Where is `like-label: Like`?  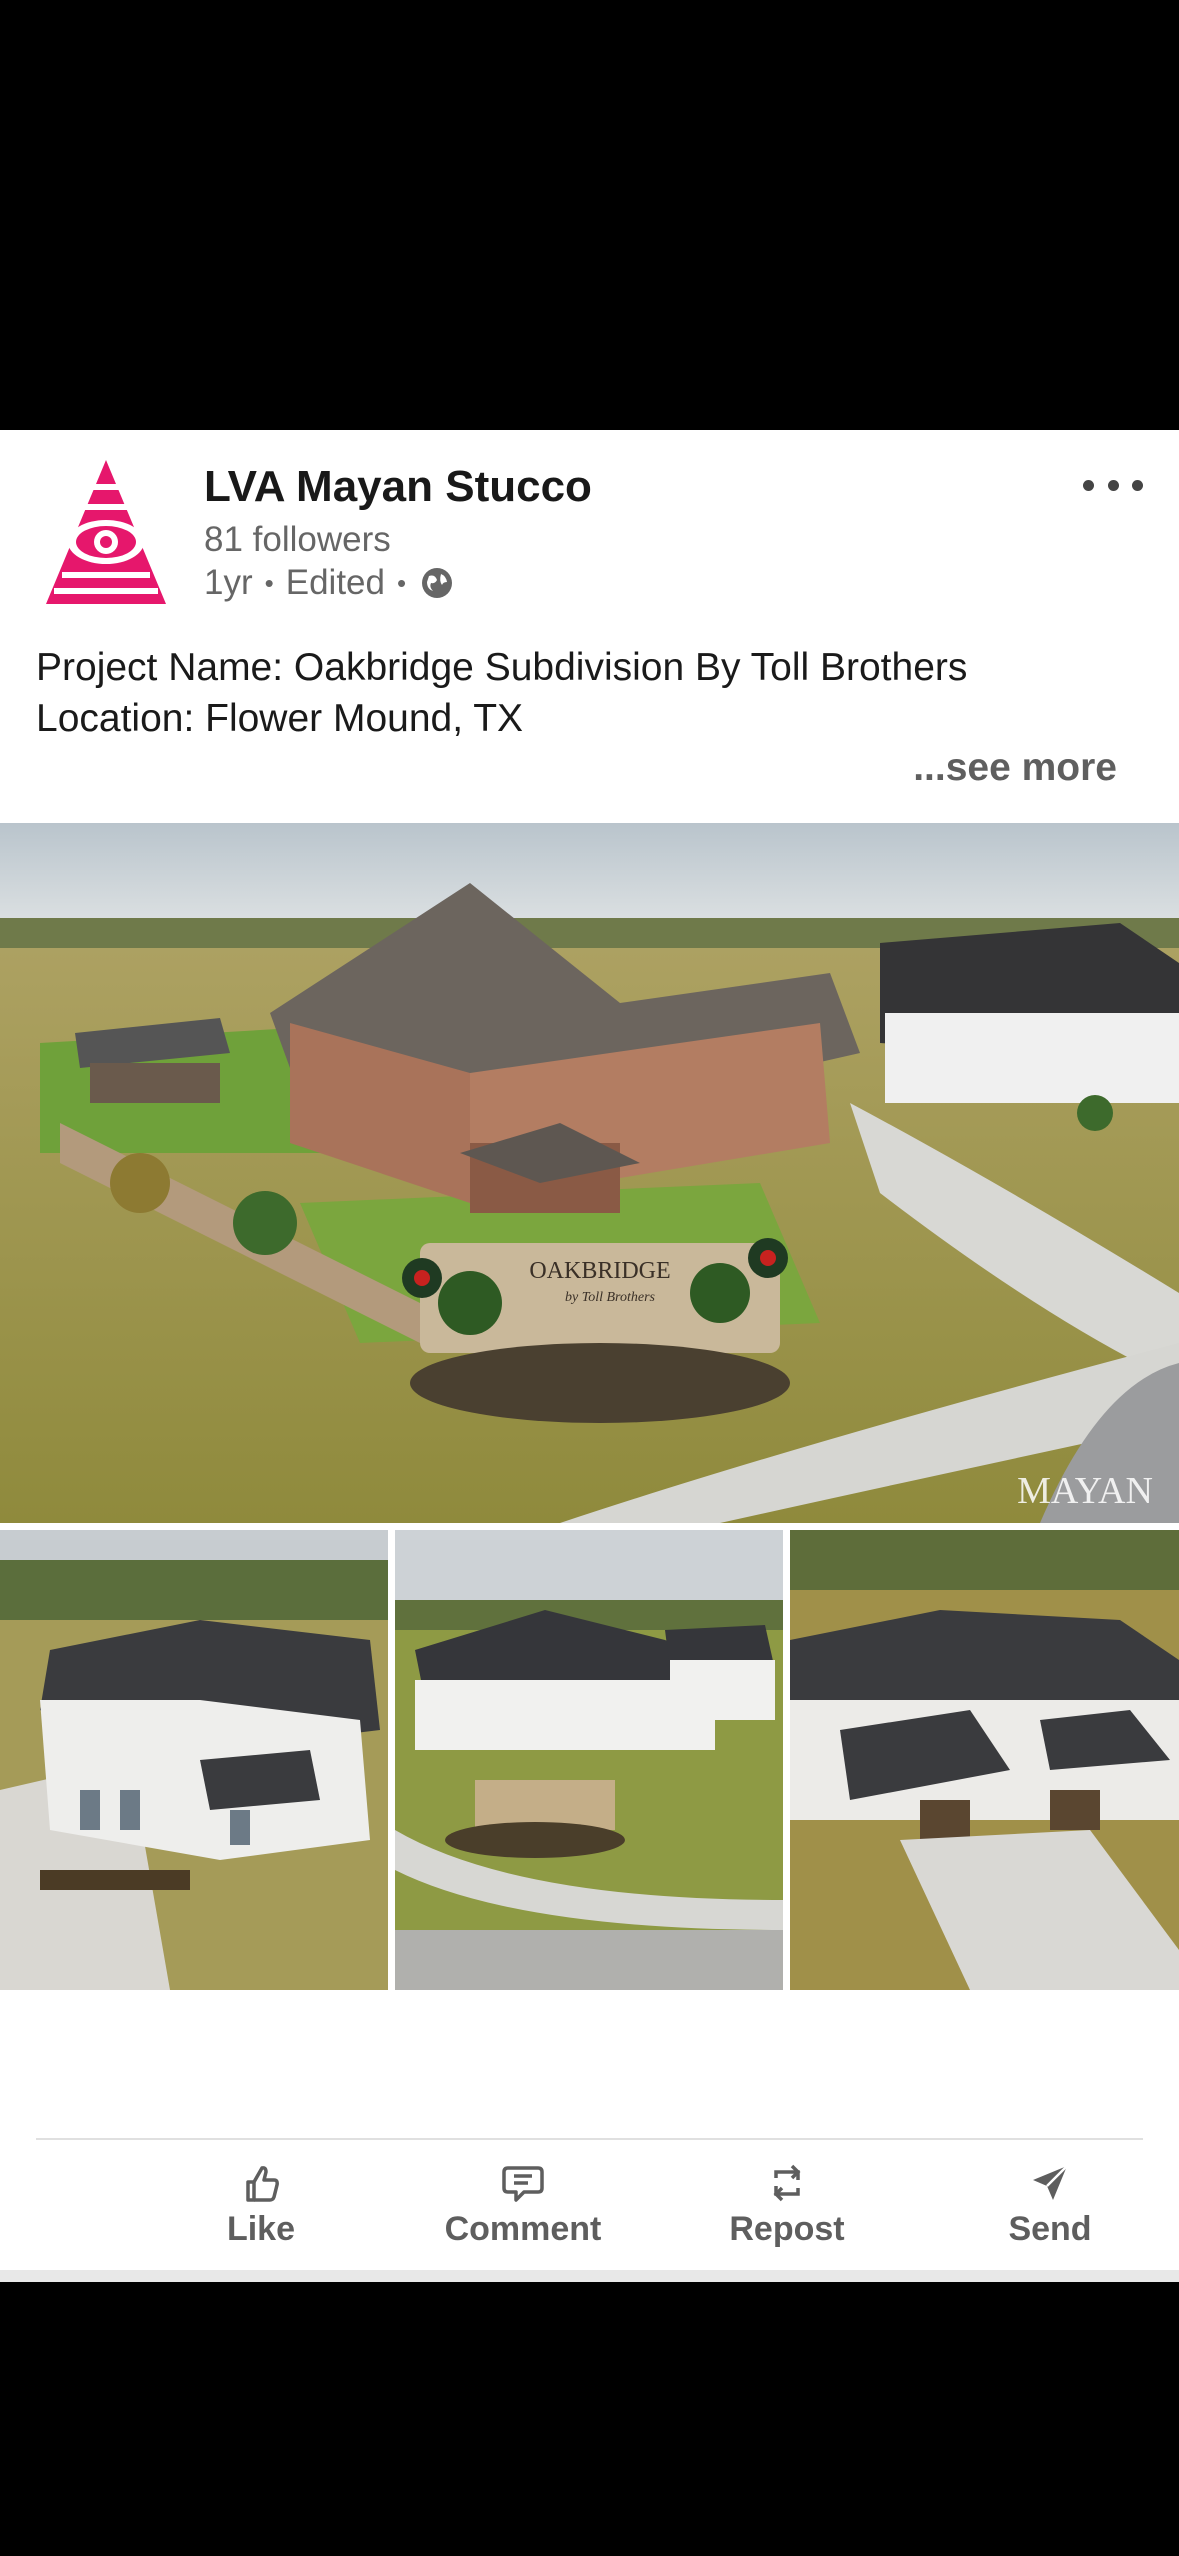 like-label: Like is located at coordinates (261, 2229).